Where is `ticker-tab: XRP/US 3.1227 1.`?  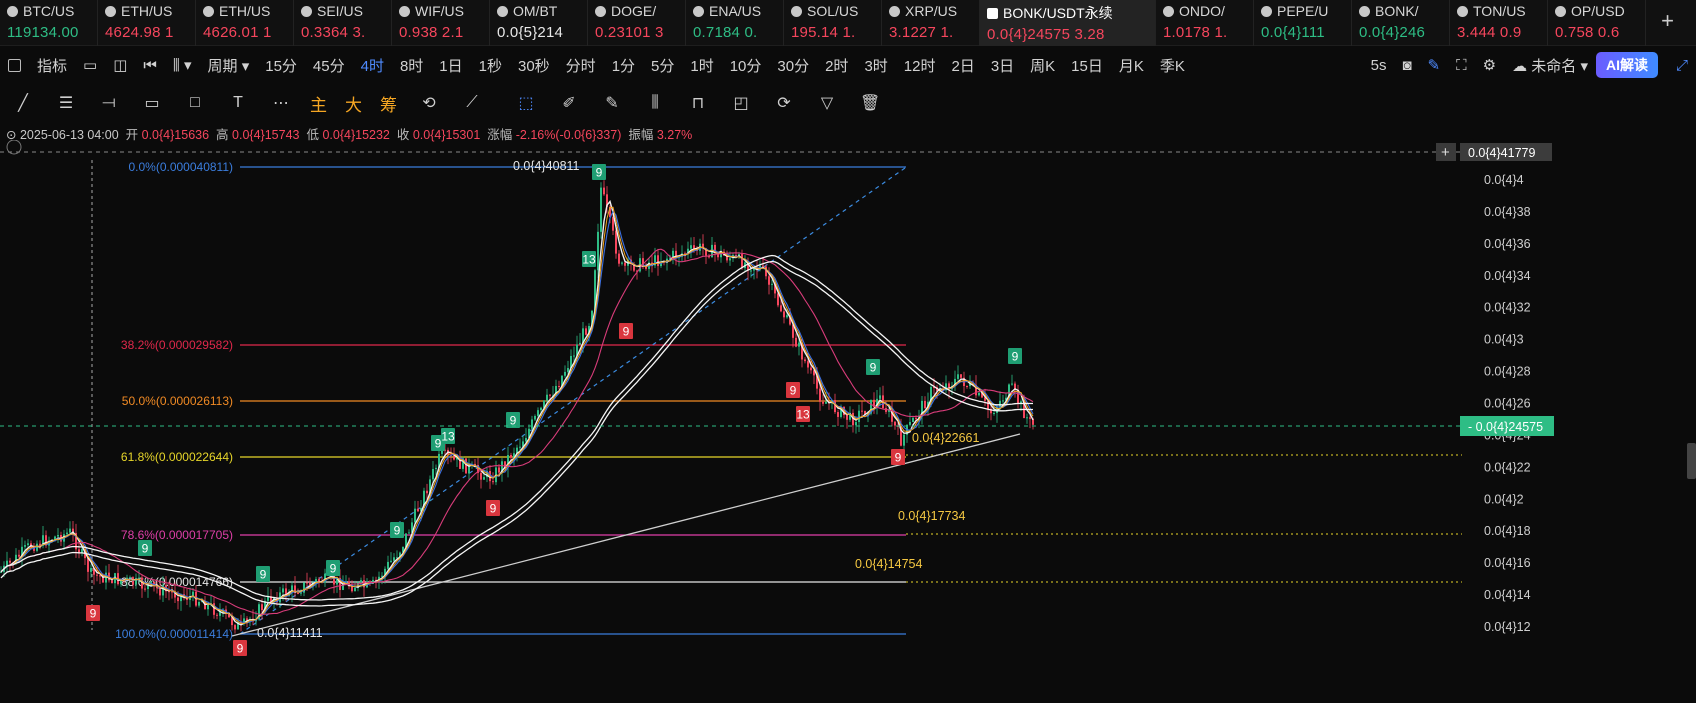
ticker-tab: XRP/US 3.1227 1. is located at coordinates (931, 23).